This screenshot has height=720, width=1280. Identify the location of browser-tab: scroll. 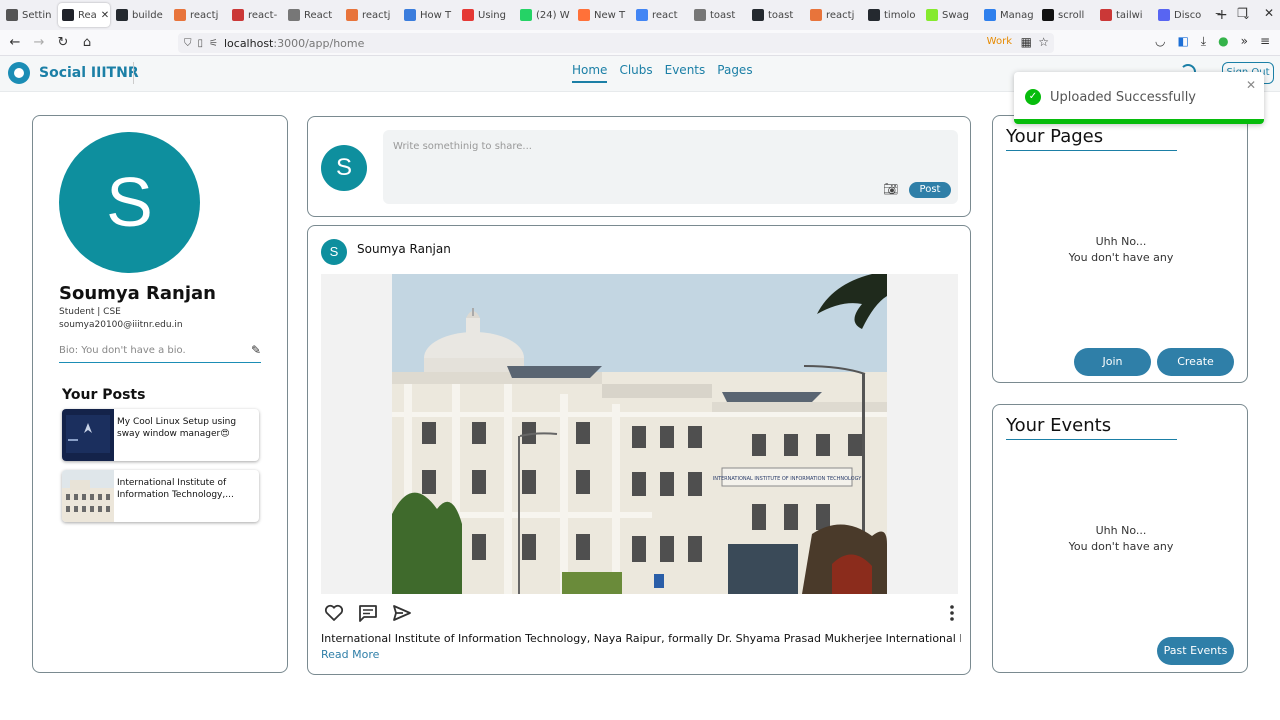
(1066, 15).